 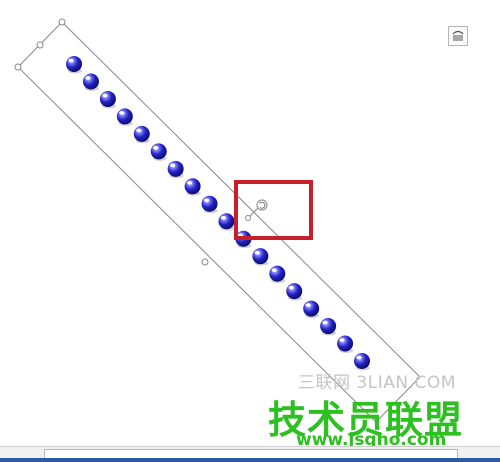 What do you see at coordinates (18, 67) in the screenshot?
I see `resize-handle-corner-tl` at bounding box center [18, 67].